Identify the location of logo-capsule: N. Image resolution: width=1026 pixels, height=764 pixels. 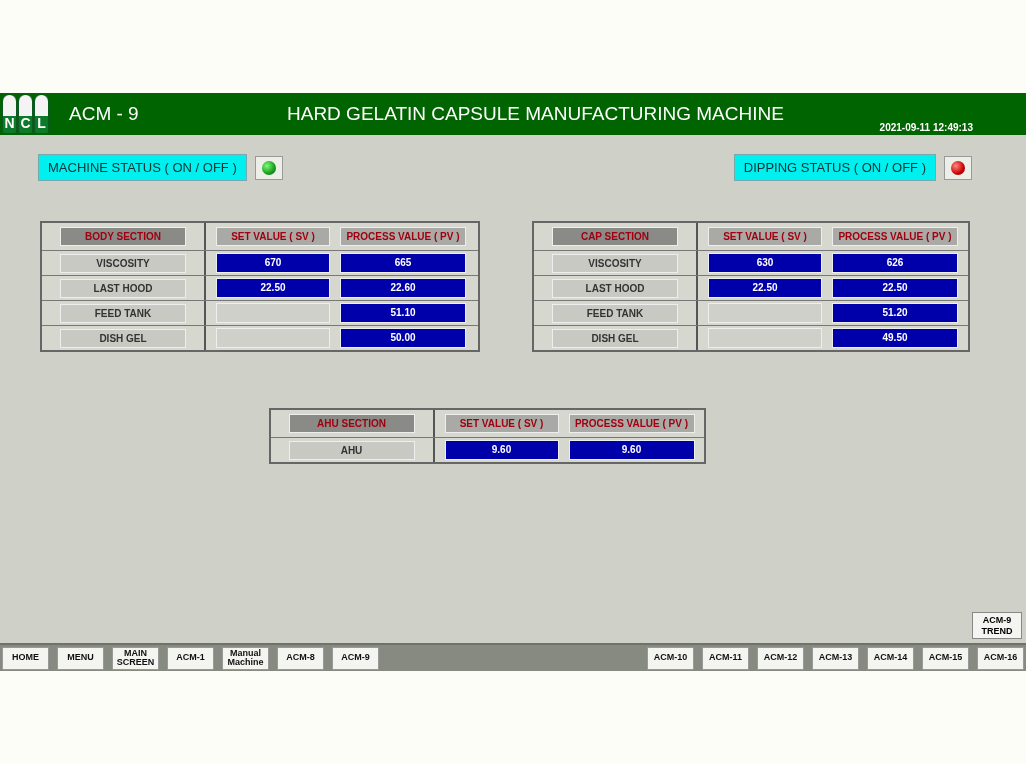
(9, 114).